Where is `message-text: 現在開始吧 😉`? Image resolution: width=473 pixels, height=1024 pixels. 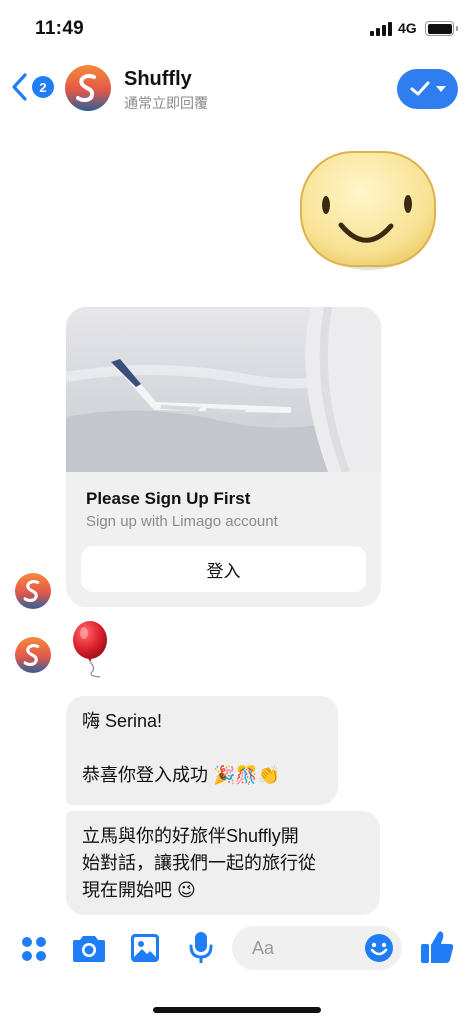
message-text: 現在開始吧 😉 is located at coordinates (139, 890).